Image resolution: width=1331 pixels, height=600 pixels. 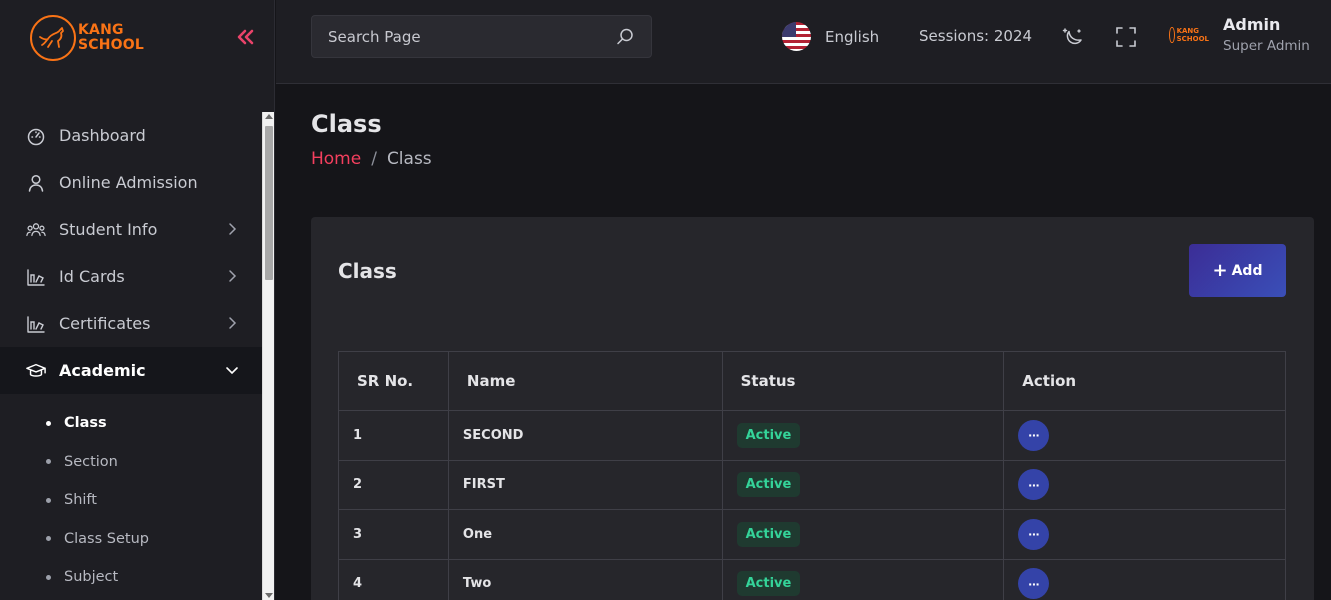 I want to click on sidebar-item-online-admission: Online Admission, so click(x=131, y=182).